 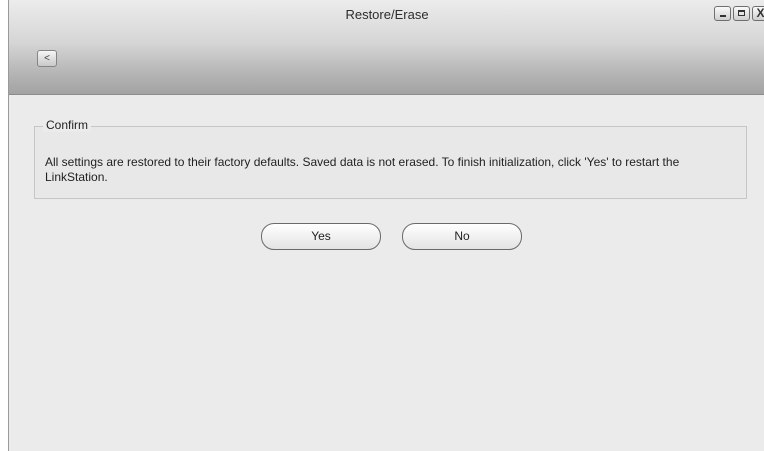 I want to click on close-icon: X, so click(x=760, y=13).